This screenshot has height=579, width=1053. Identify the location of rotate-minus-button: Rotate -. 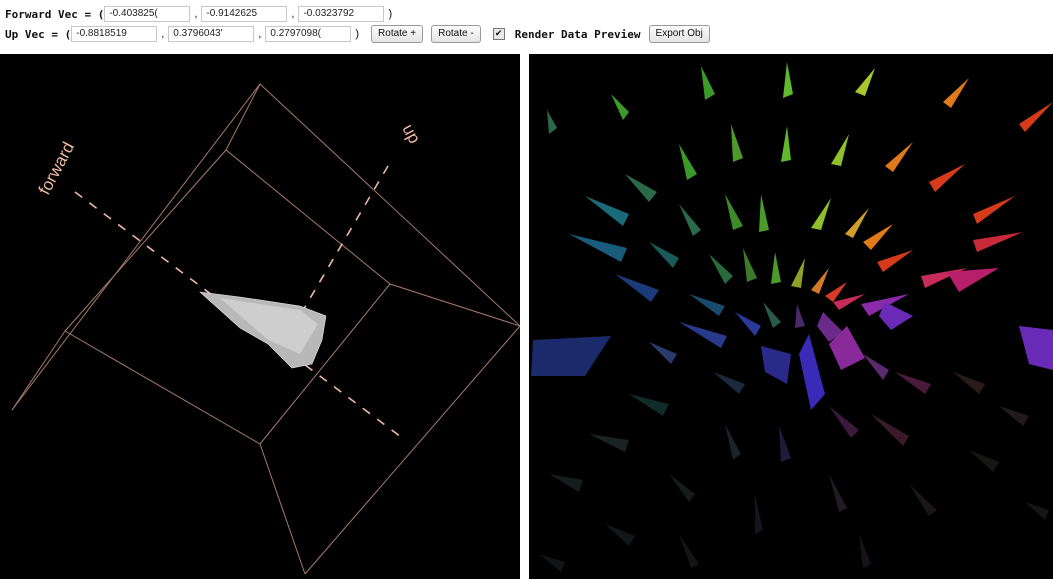
(456, 34).